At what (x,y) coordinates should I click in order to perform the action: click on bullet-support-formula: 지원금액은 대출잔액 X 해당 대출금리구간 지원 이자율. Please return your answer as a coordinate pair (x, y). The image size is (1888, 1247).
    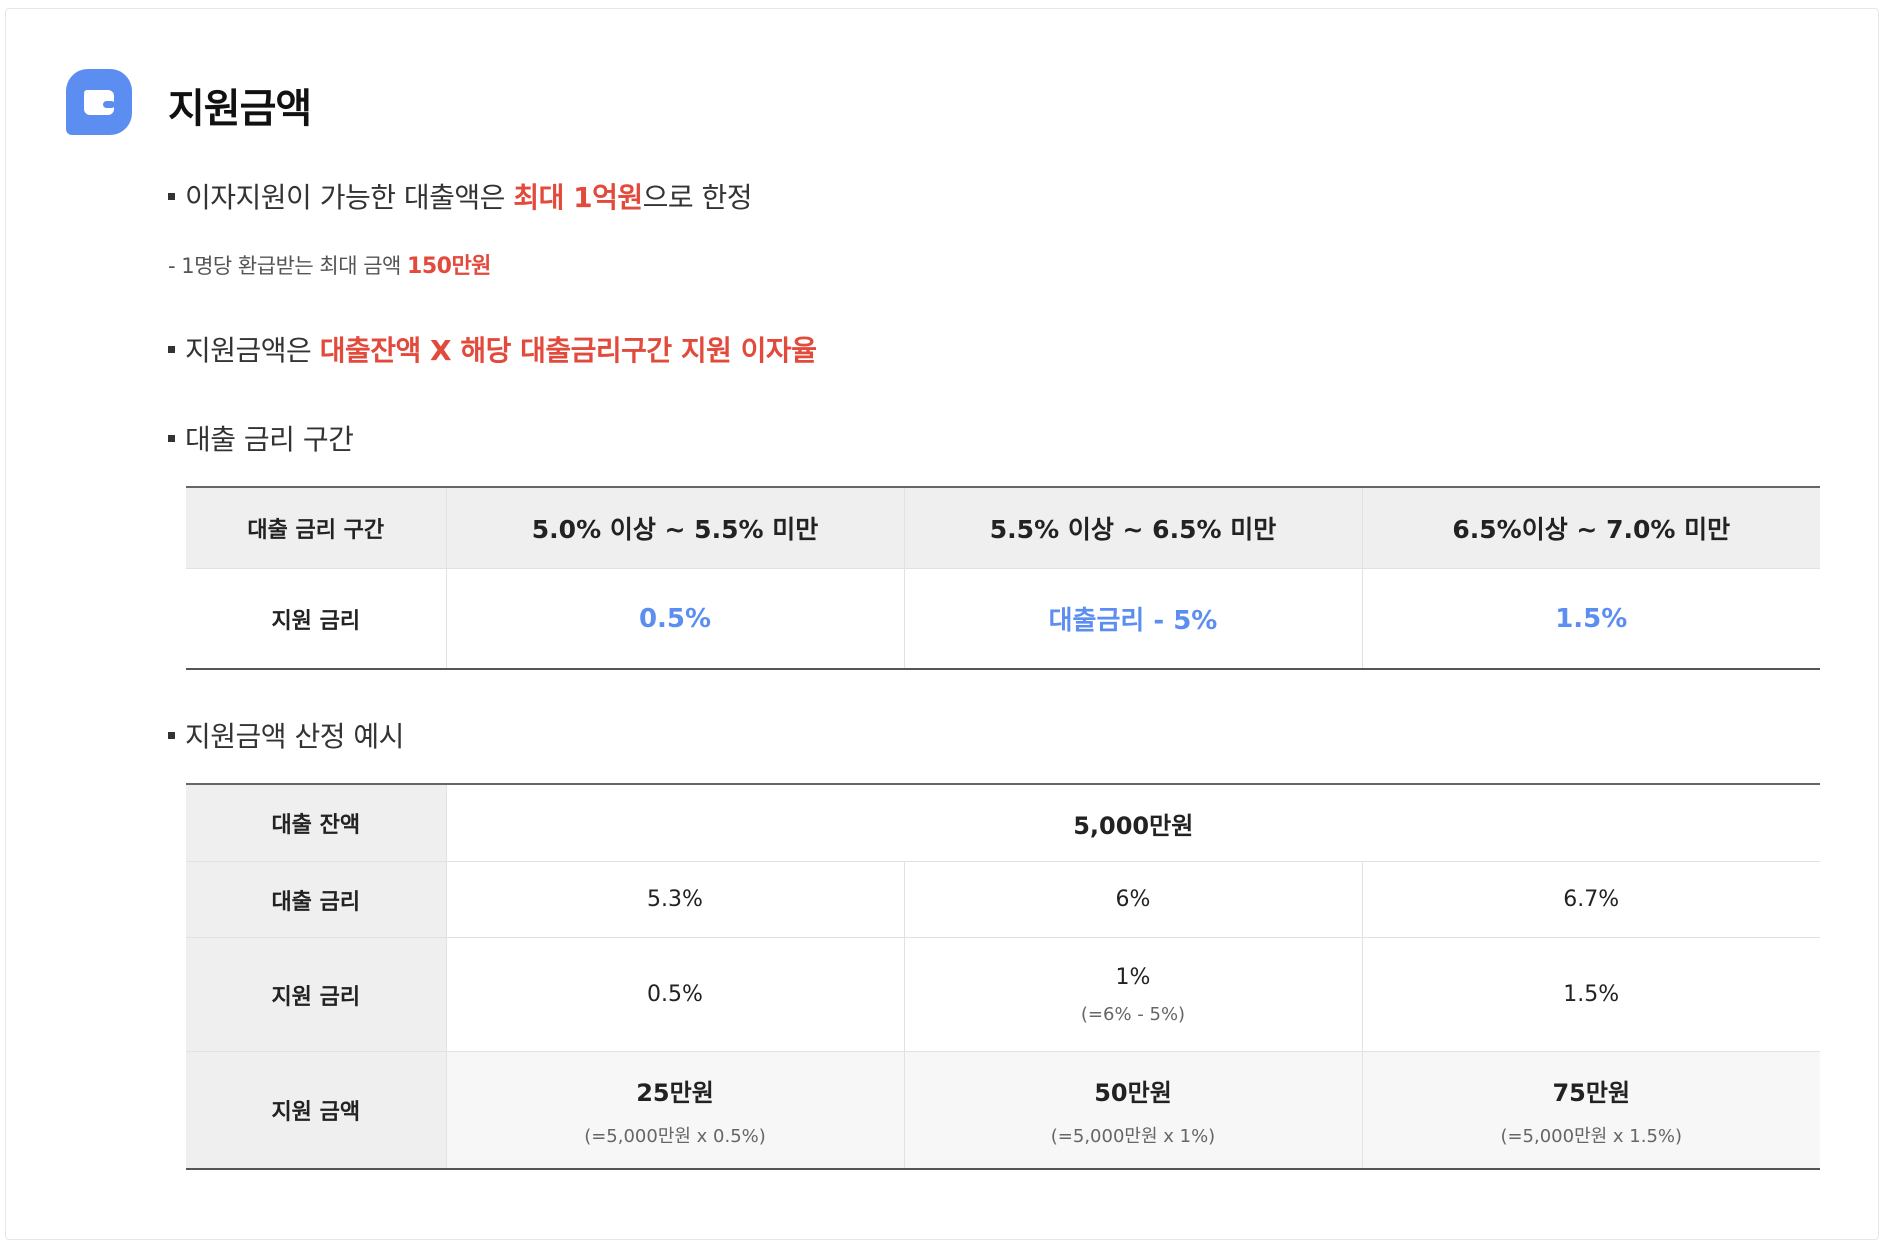
    Looking at the image, I should click on (492, 349).